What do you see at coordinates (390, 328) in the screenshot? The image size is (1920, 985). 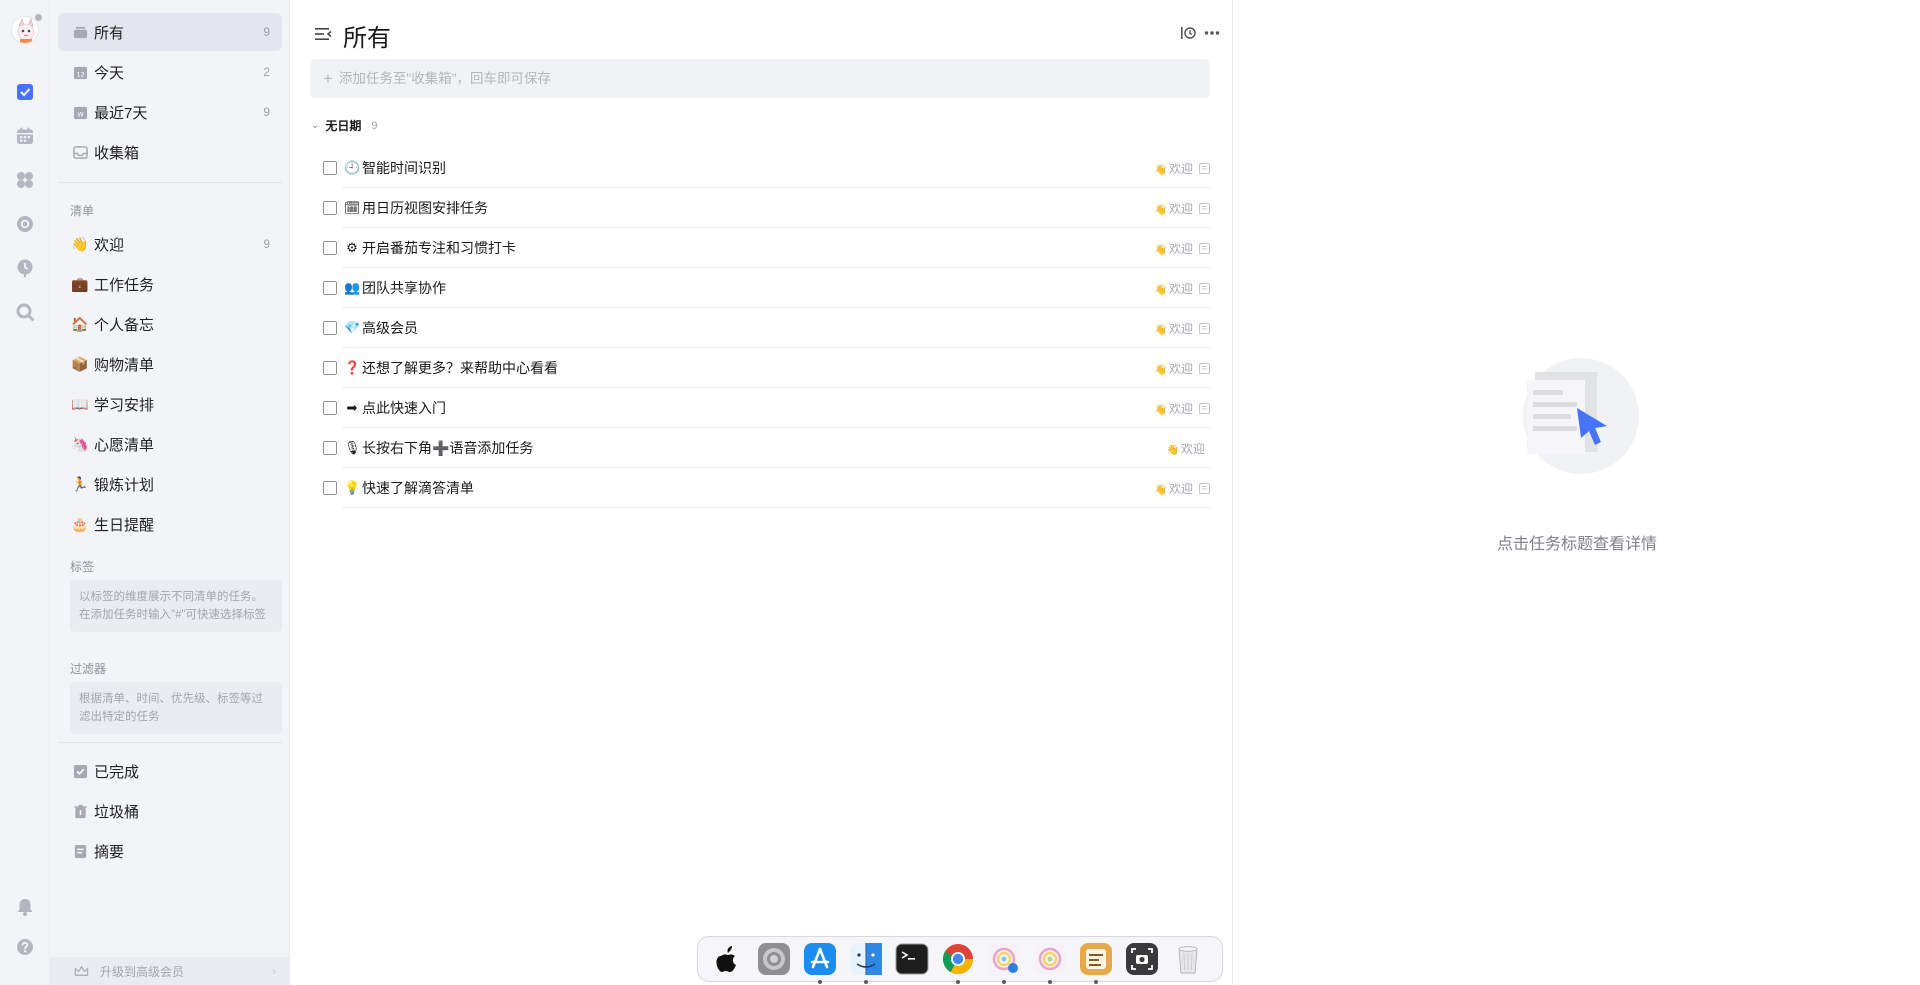 I see `task-title: 高级会员` at bounding box center [390, 328].